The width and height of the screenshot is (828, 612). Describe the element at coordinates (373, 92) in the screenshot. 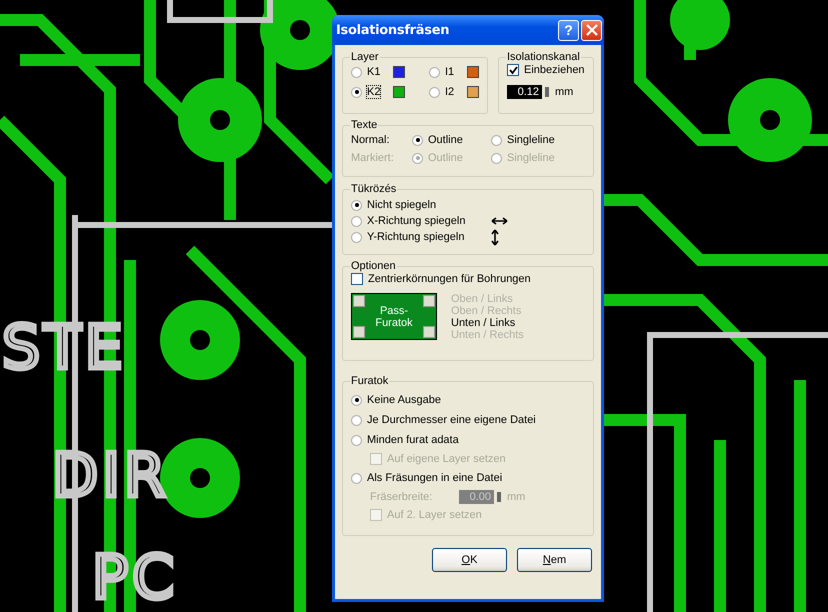

I see `option-label: K2` at that location.